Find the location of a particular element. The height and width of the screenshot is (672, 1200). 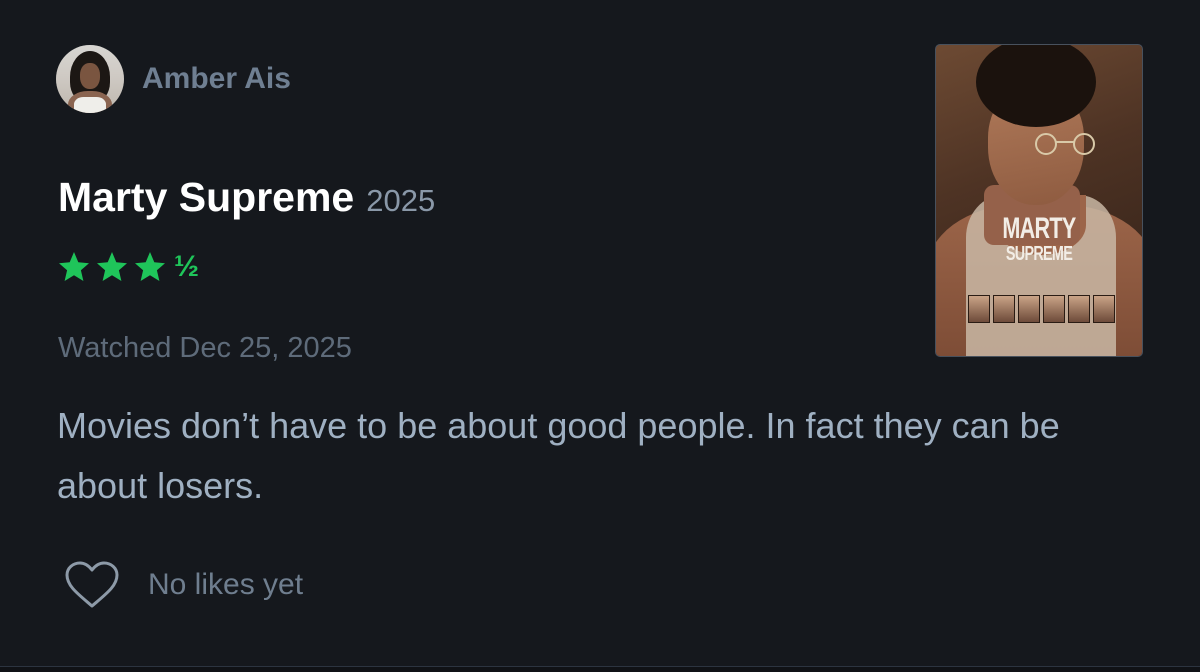

likes-row: No likes yet is located at coordinates (183, 585).